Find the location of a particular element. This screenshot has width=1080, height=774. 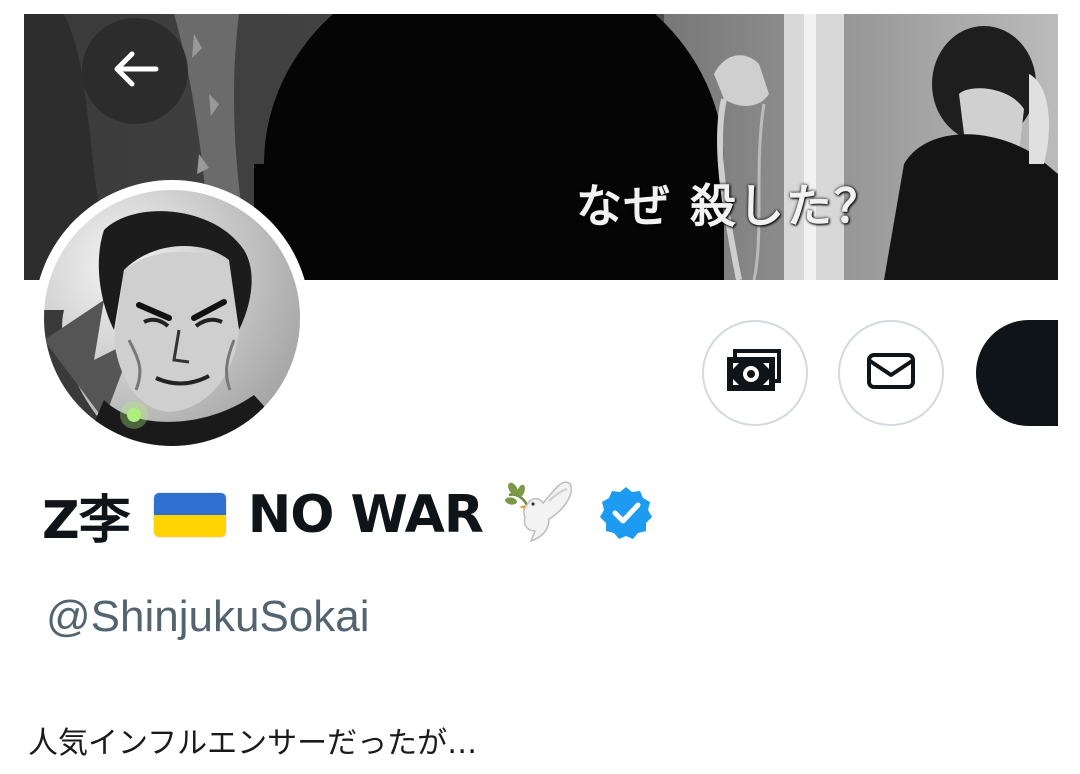

flag-top-stripe is located at coordinates (189, 504).